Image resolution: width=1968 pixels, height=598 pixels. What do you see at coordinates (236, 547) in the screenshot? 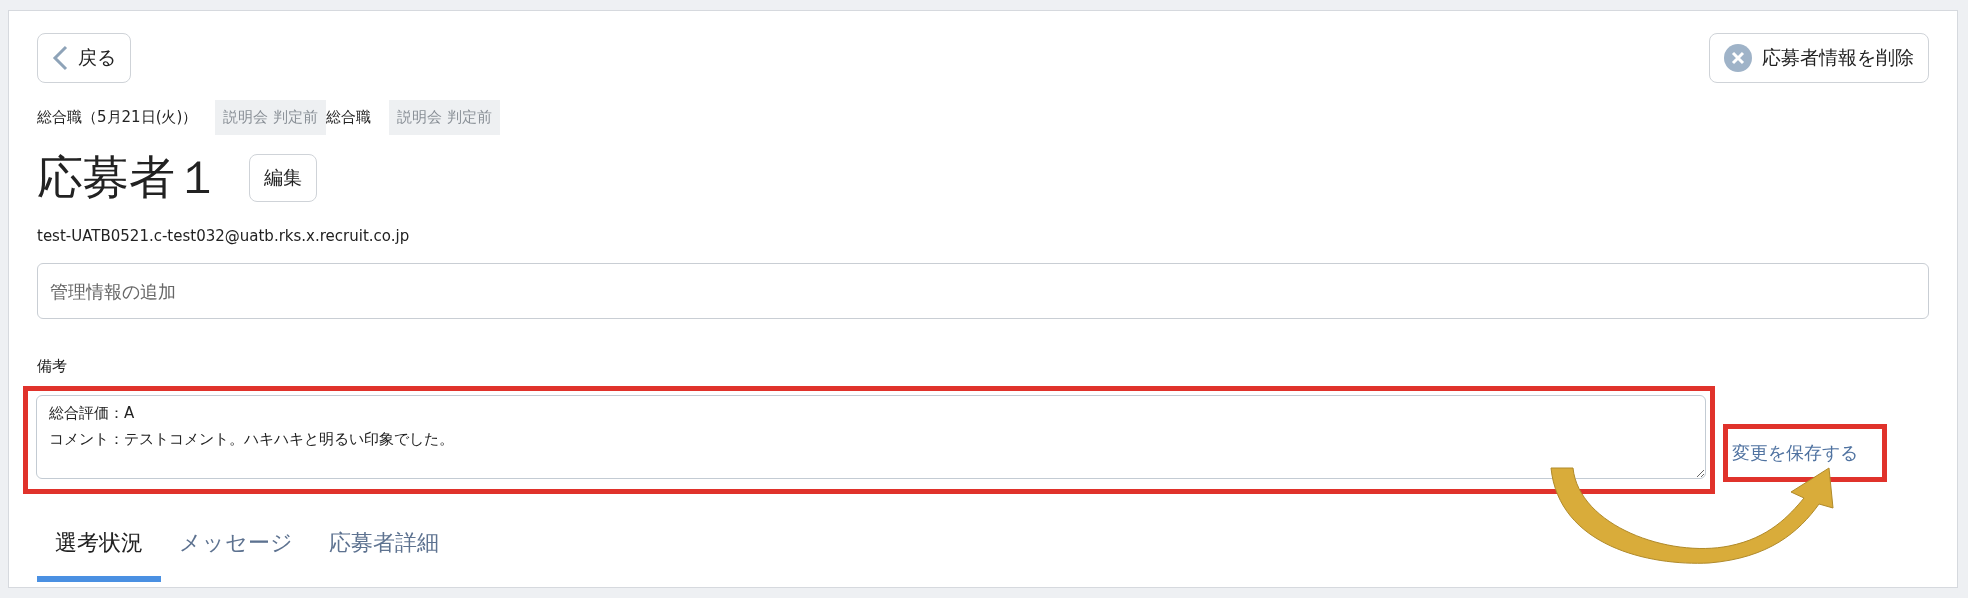
I see `tab: メッセージ` at bounding box center [236, 547].